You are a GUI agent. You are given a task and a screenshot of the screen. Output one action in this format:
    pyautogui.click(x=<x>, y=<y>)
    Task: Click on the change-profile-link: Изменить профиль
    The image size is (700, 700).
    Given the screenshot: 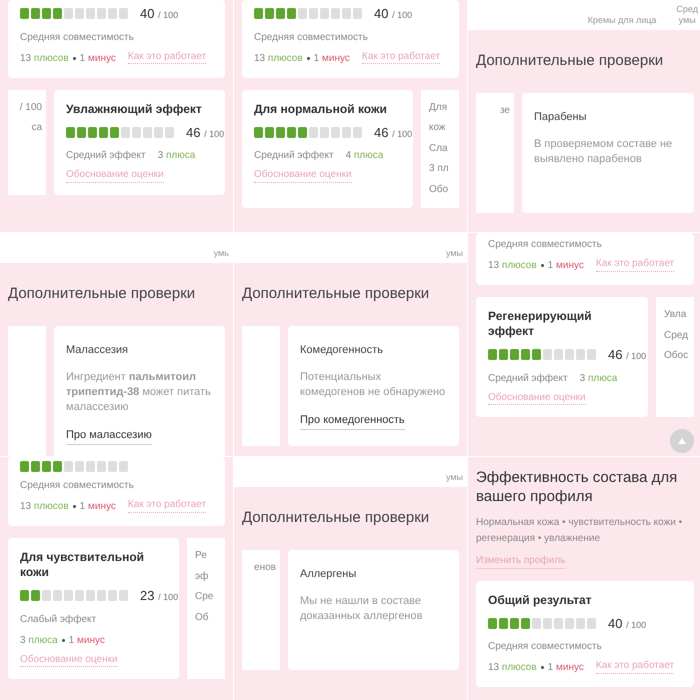 What is the action you would take?
    pyautogui.click(x=521, y=561)
    